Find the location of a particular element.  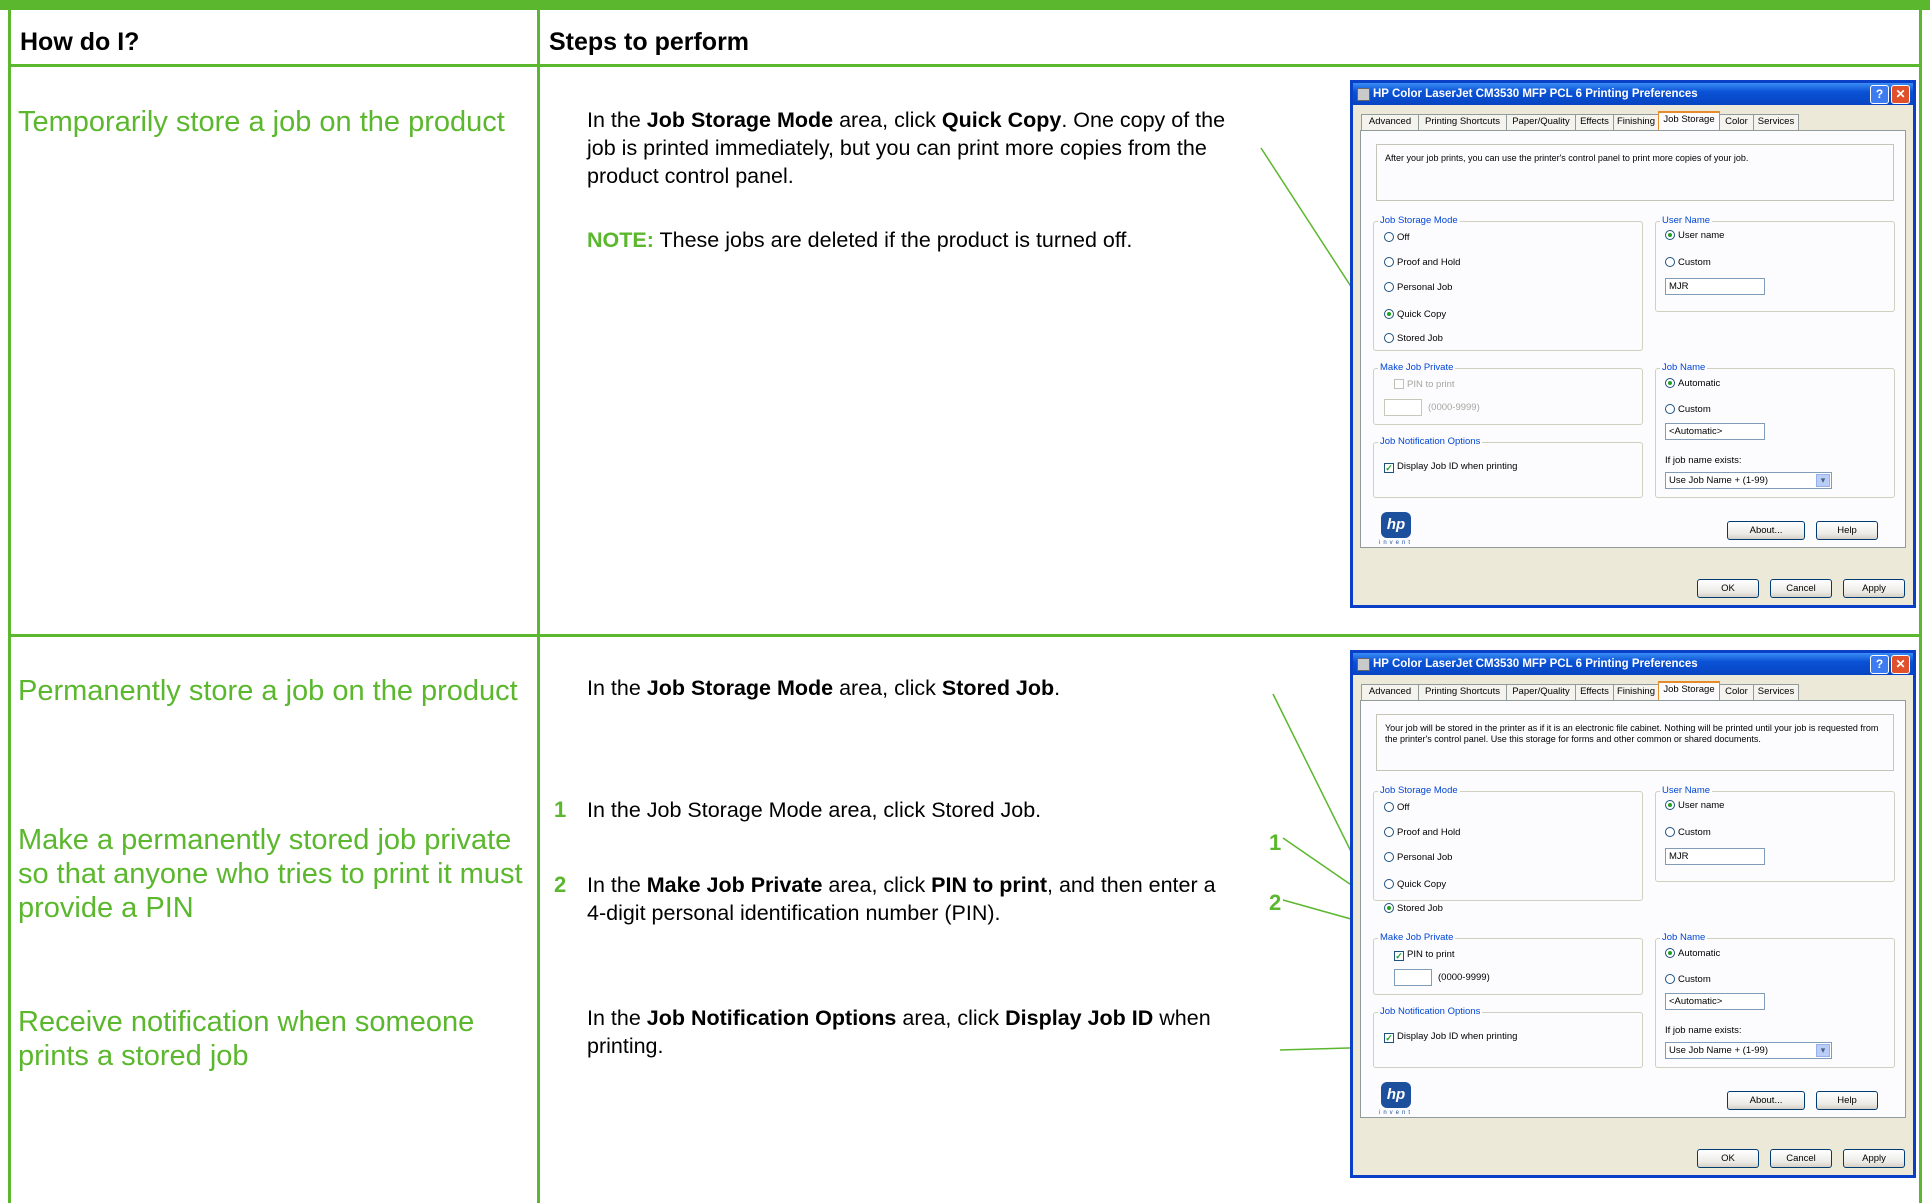

job-name-label: Job Name is located at coordinates (1684, 937).